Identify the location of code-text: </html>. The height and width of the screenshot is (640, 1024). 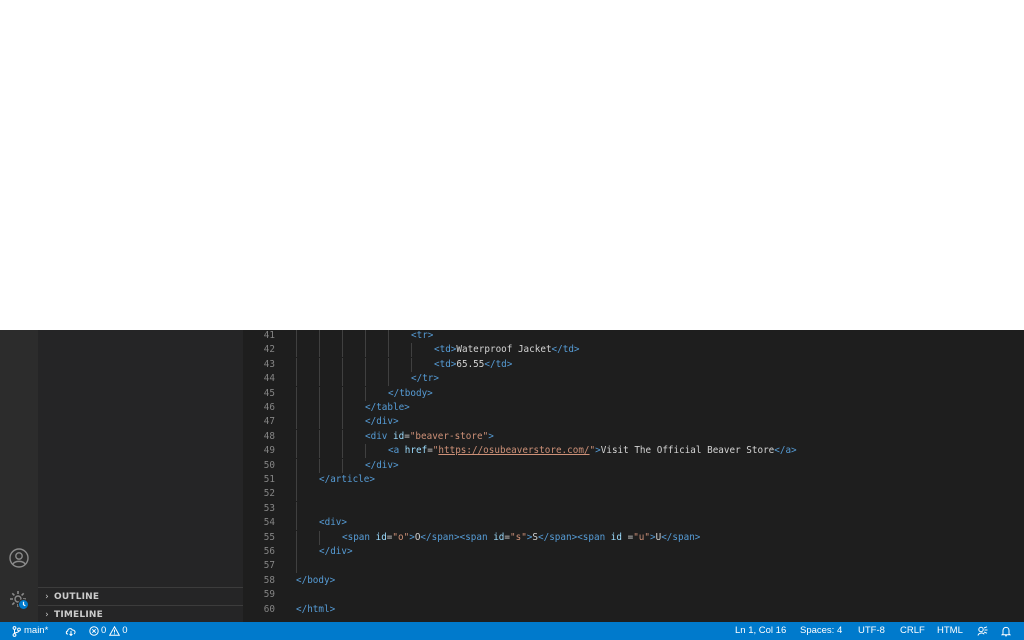
(315, 610).